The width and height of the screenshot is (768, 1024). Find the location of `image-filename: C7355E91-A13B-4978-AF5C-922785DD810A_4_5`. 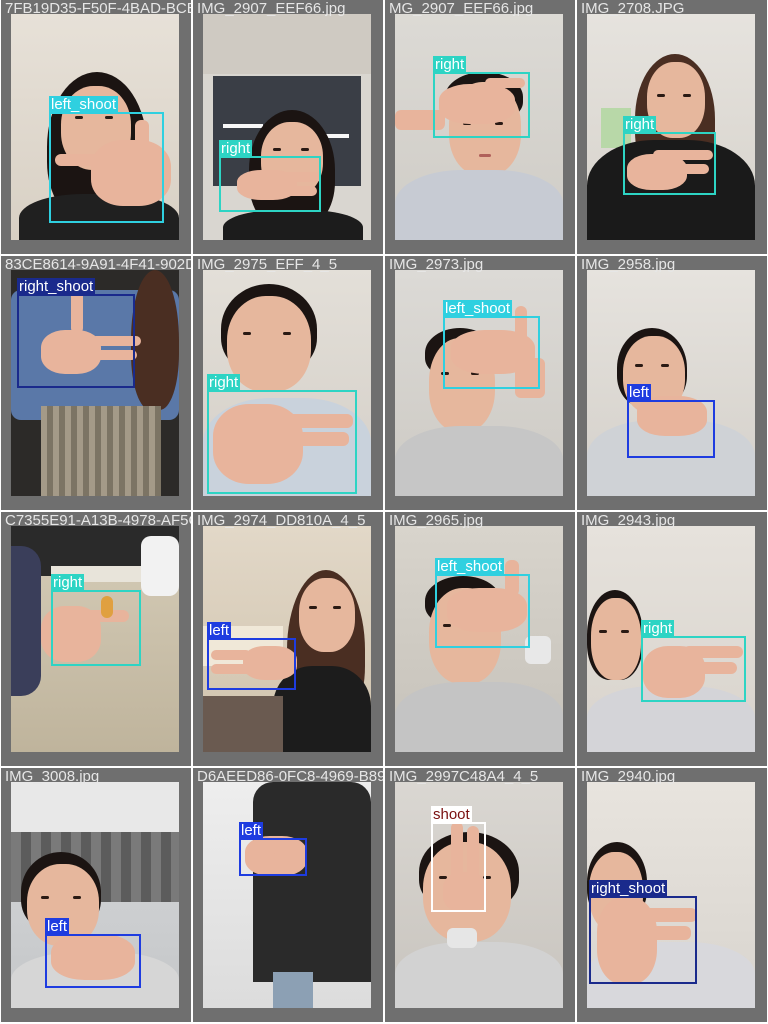

image-filename: C7355E91-A13B-4978-AF5C-922785DD810A_4_5 is located at coordinates (98, 520).